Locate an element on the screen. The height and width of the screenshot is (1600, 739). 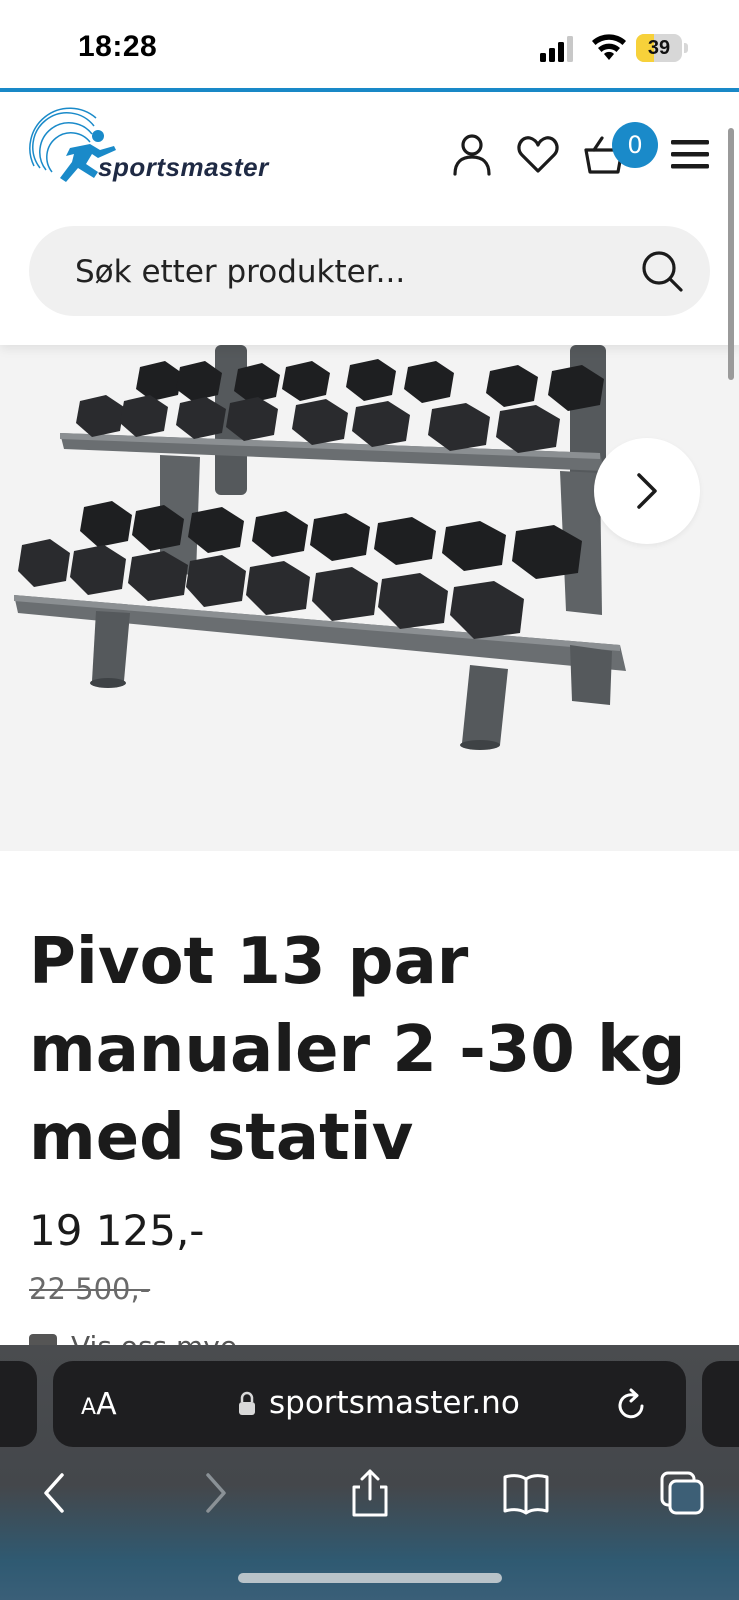
battery-level: 39 is located at coordinates (659, 48).